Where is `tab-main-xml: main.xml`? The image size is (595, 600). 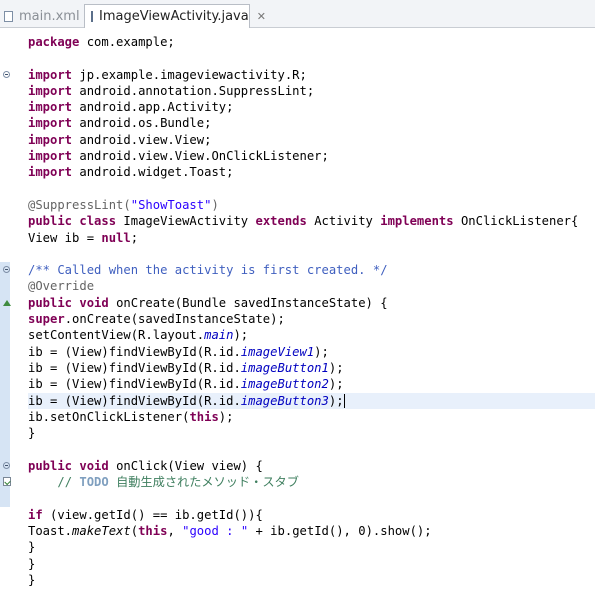 tab-main-xml: main.xml is located at coordinates (40, 16).